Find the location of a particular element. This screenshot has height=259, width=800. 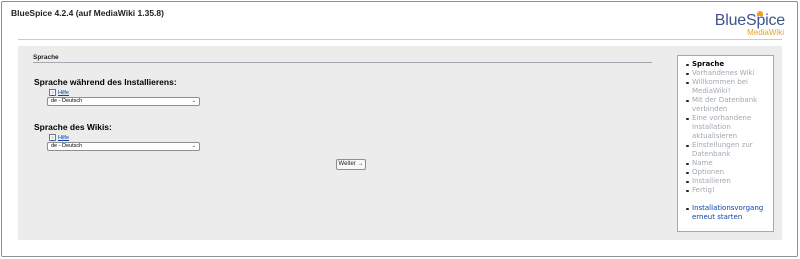

step-item: Einstellungen zur Datenbank is located at coordinates (725, 150).